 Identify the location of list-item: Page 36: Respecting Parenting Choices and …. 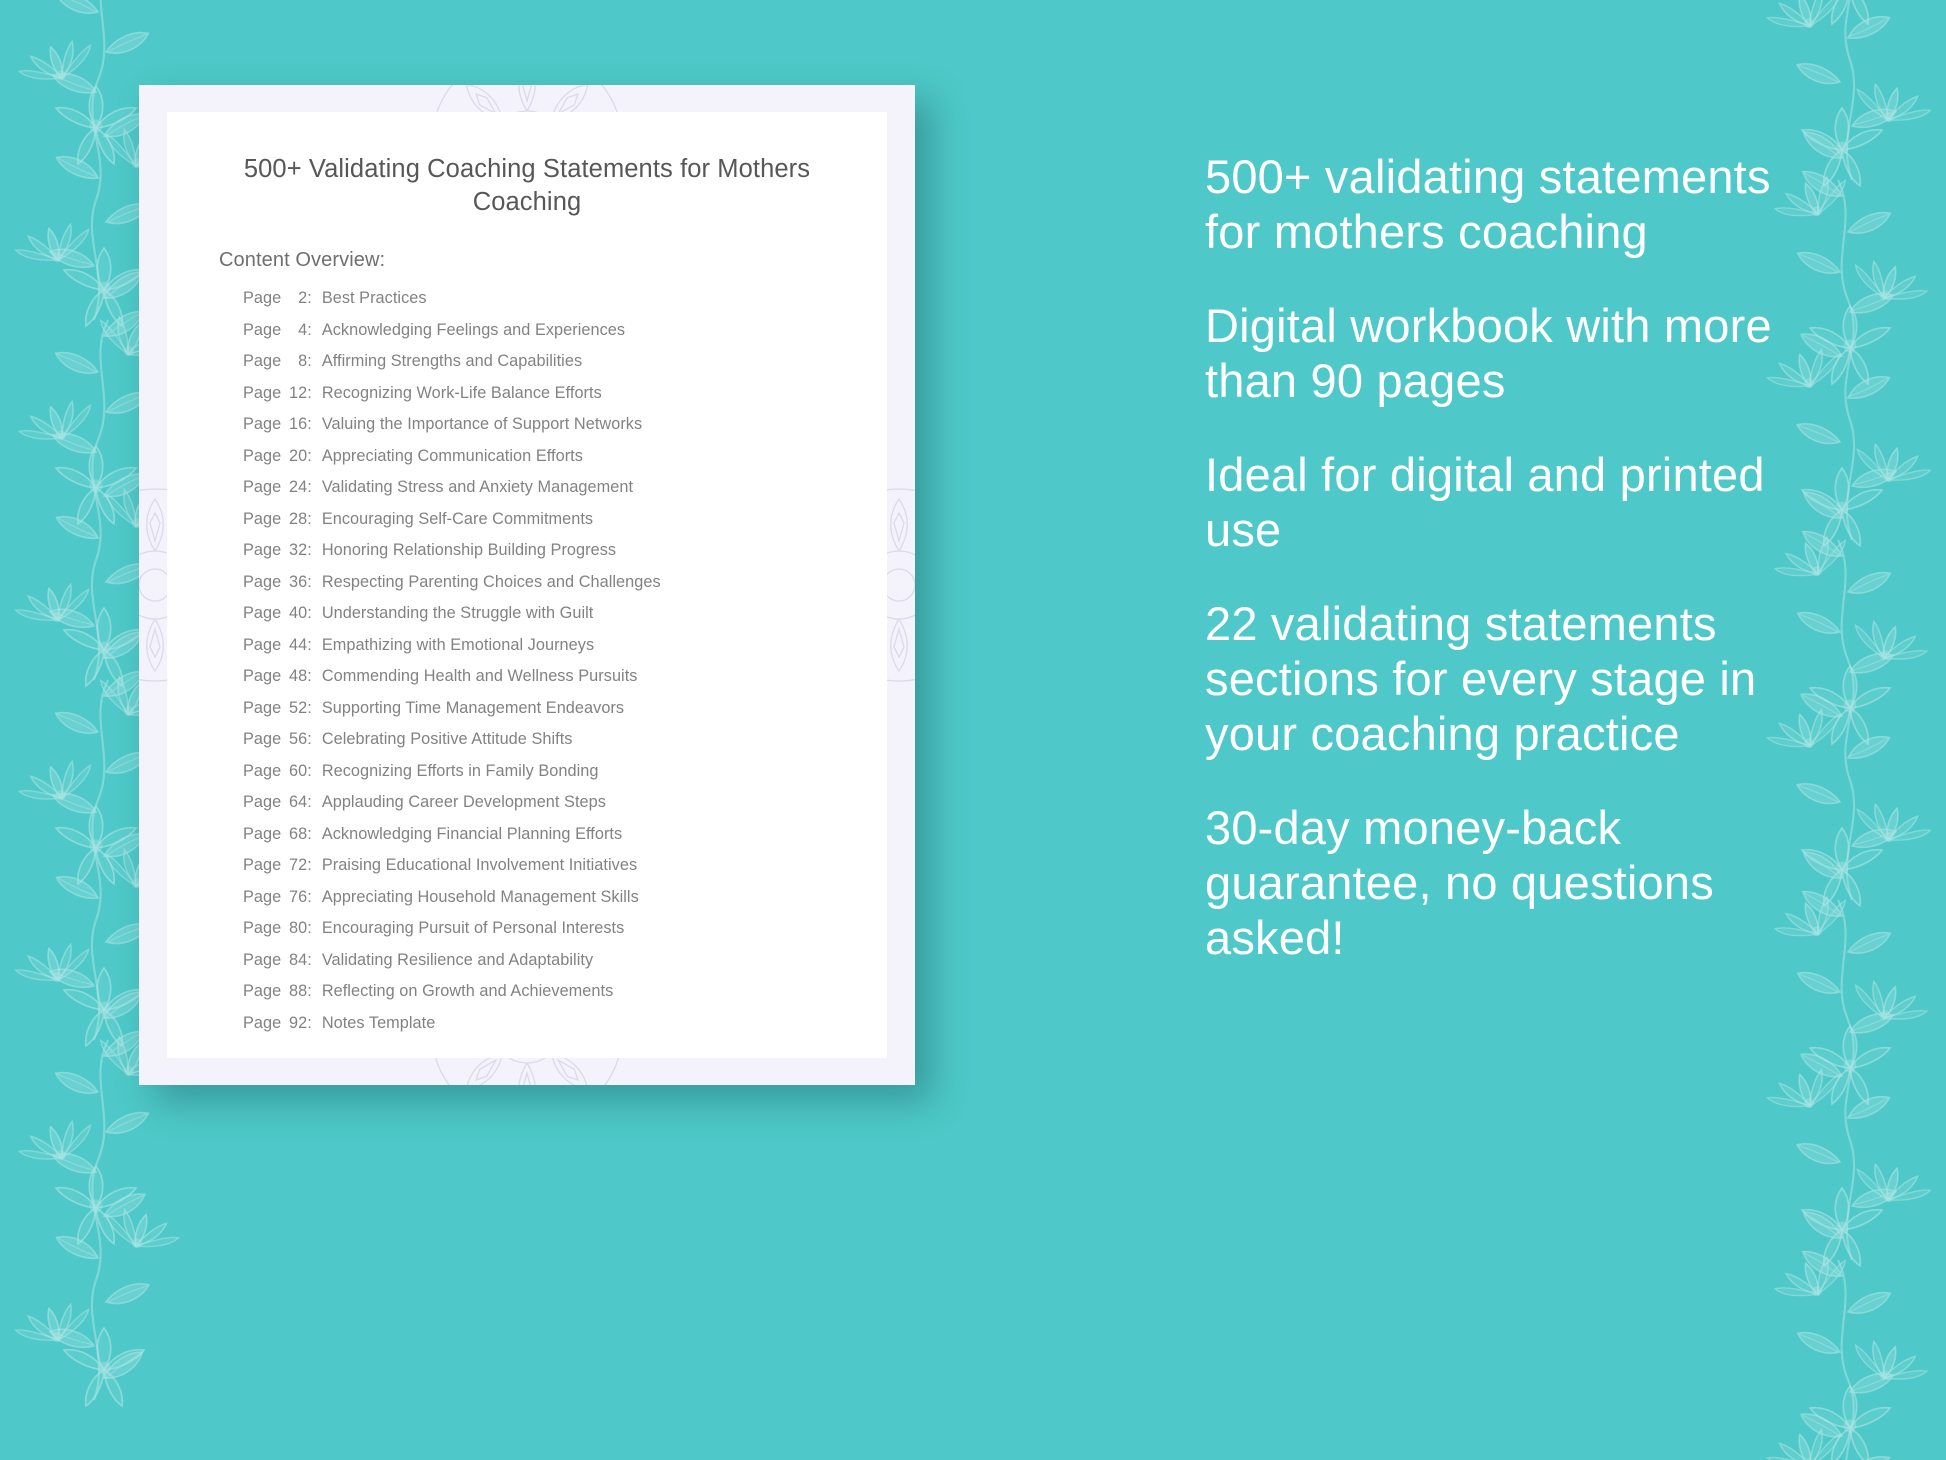
(565, 589).